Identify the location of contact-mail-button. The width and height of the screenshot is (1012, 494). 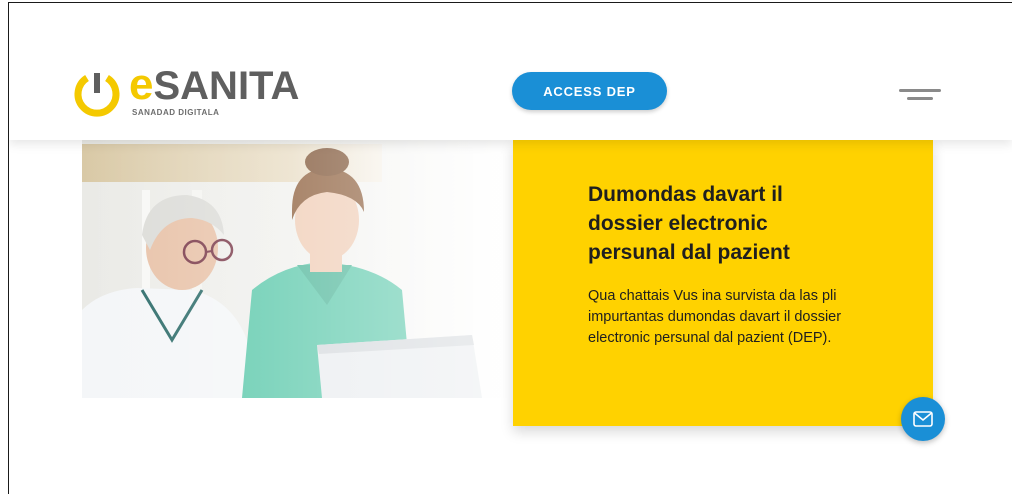
(923, 419).